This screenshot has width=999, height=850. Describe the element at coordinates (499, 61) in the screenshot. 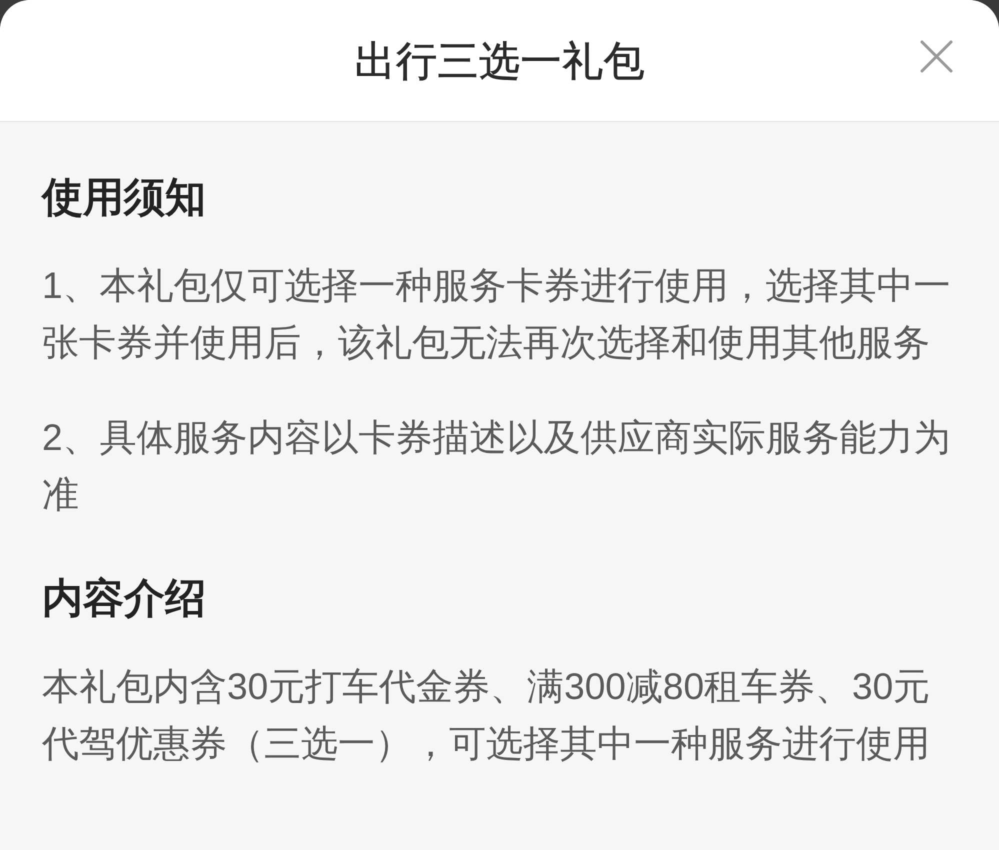

I see `sheet-title: 出行三选一礼包` at that location.